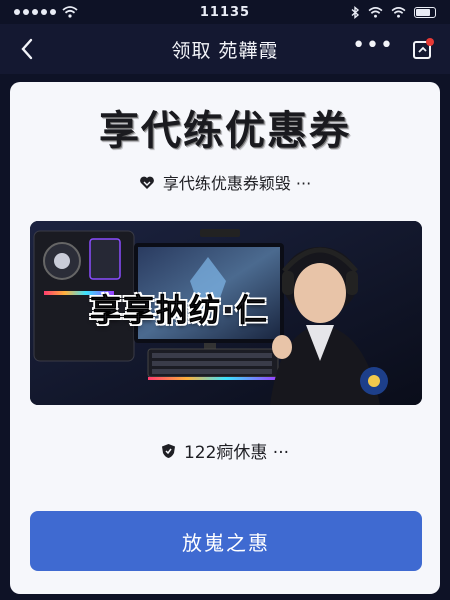  Describe the element at coordinates (146, 182) in the screenshot. I see `heart-icon` at that location.